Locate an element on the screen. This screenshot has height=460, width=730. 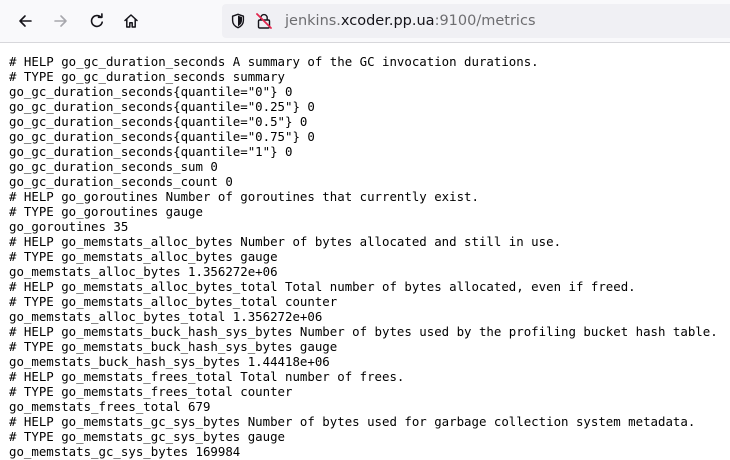
metrics-line: go_memstats_alloc_bytes 1.356272e+06 is located at coordinates (143, 271).